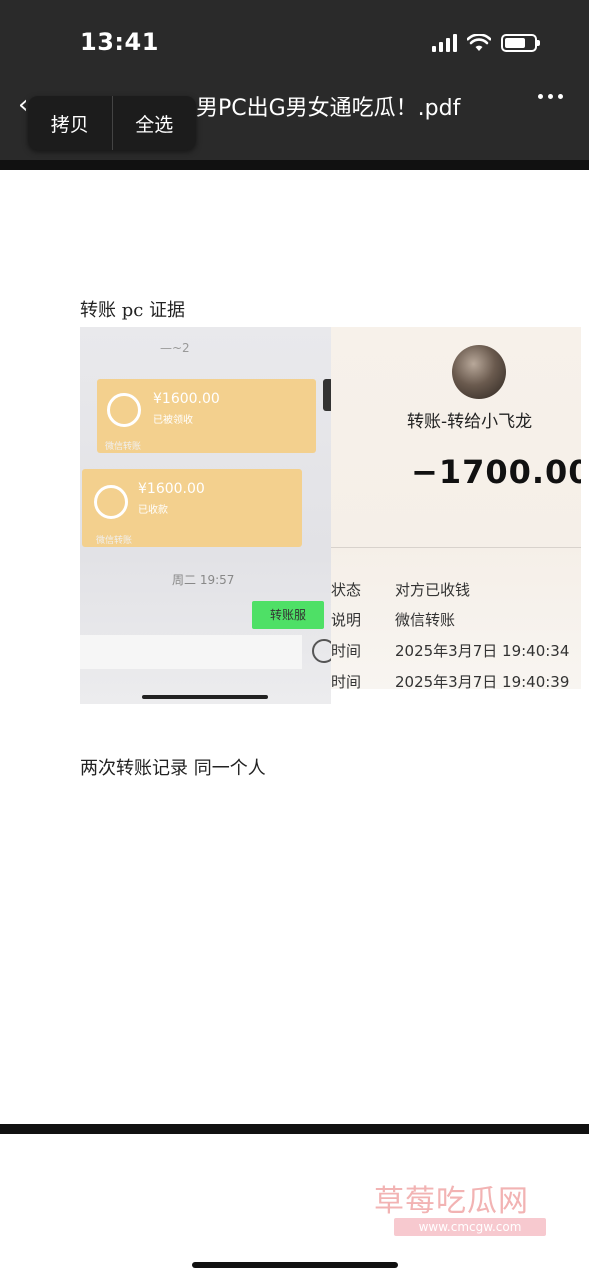 The width and height of the screenshot is (589, 1280). What do you see at coordinates (479, 42) in the screenshot?
I see `wifi-icon` at bounding box center [479, 42].